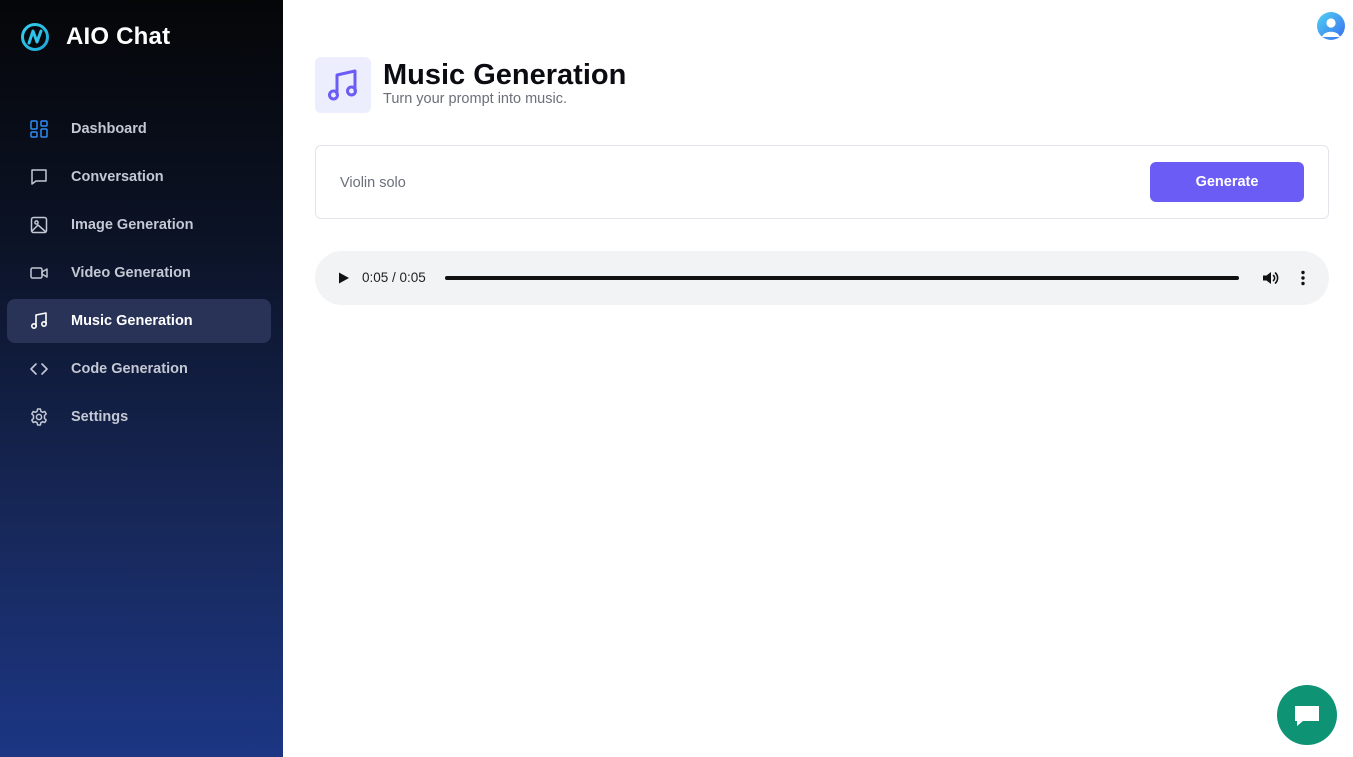 This screenshot has height=757, width=1353. I want to click on sidebar-item-code-generation: Code Generation, so click(139, 369).